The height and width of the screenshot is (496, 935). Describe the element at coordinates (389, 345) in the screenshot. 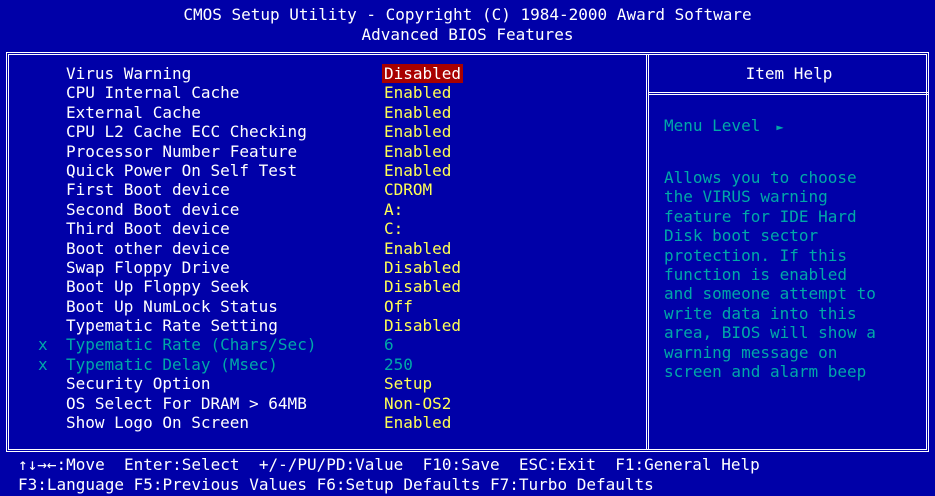

I see `setting-value: 6` at that location.